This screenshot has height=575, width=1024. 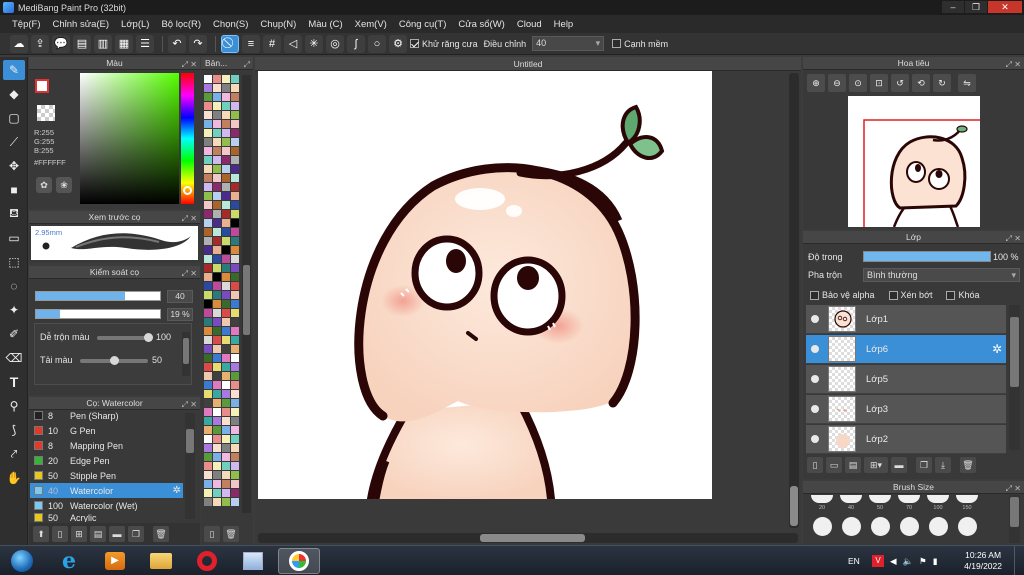 I want to click on brush-settings-gear-icon: ✲, so click(x=177, y=490).